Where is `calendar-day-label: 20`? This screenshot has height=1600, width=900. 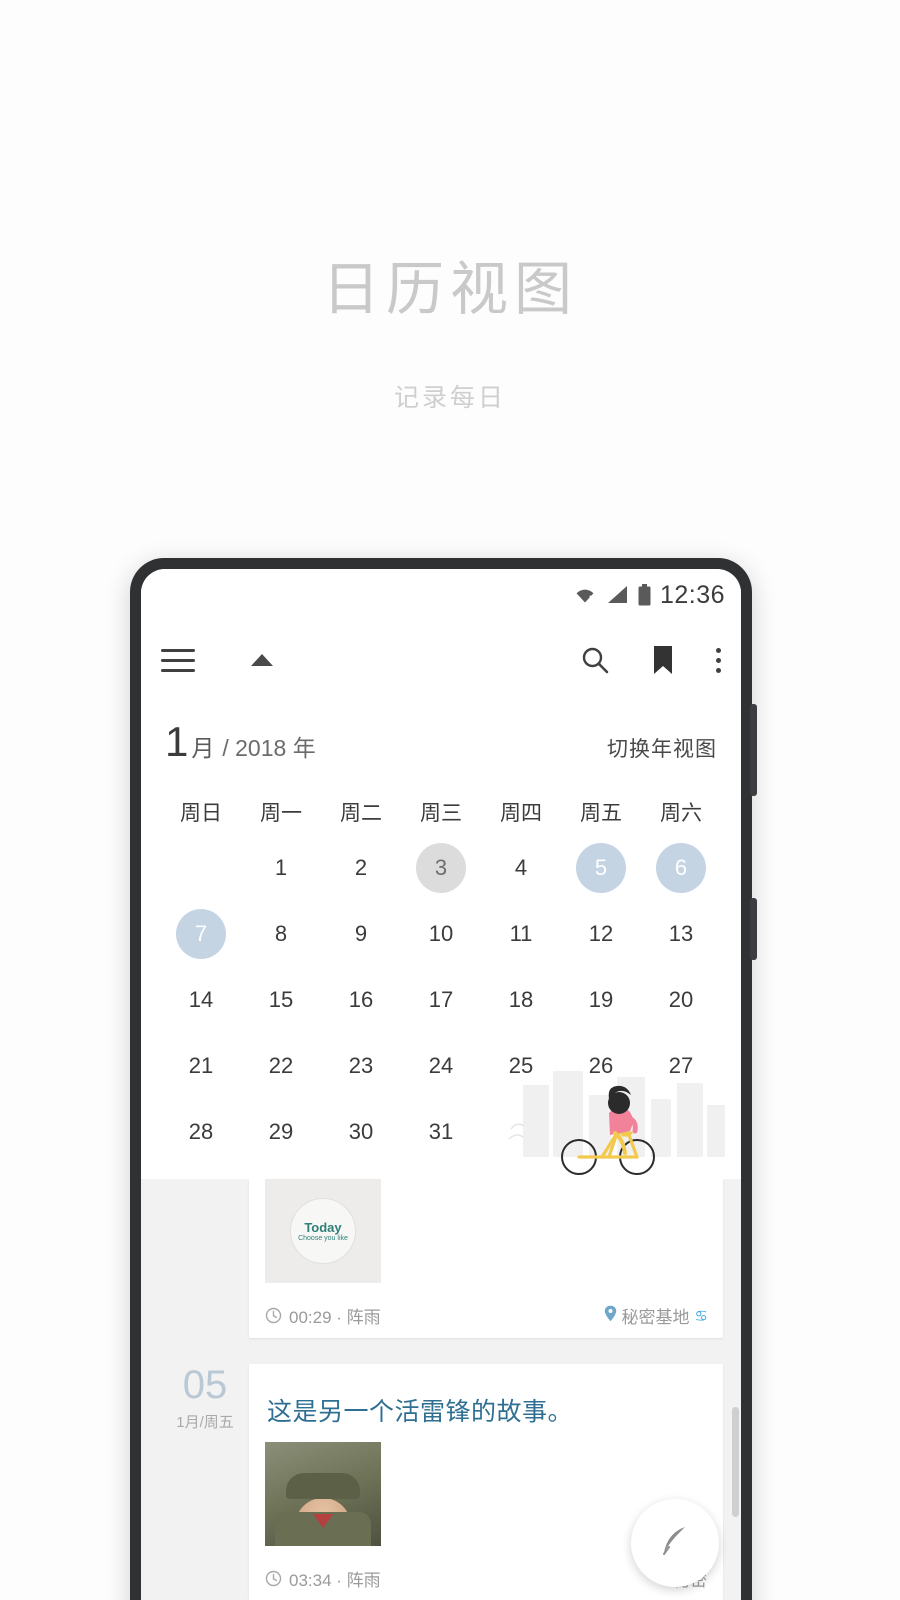
calendar-day-label: 20 is located at coordinates (681, 999).